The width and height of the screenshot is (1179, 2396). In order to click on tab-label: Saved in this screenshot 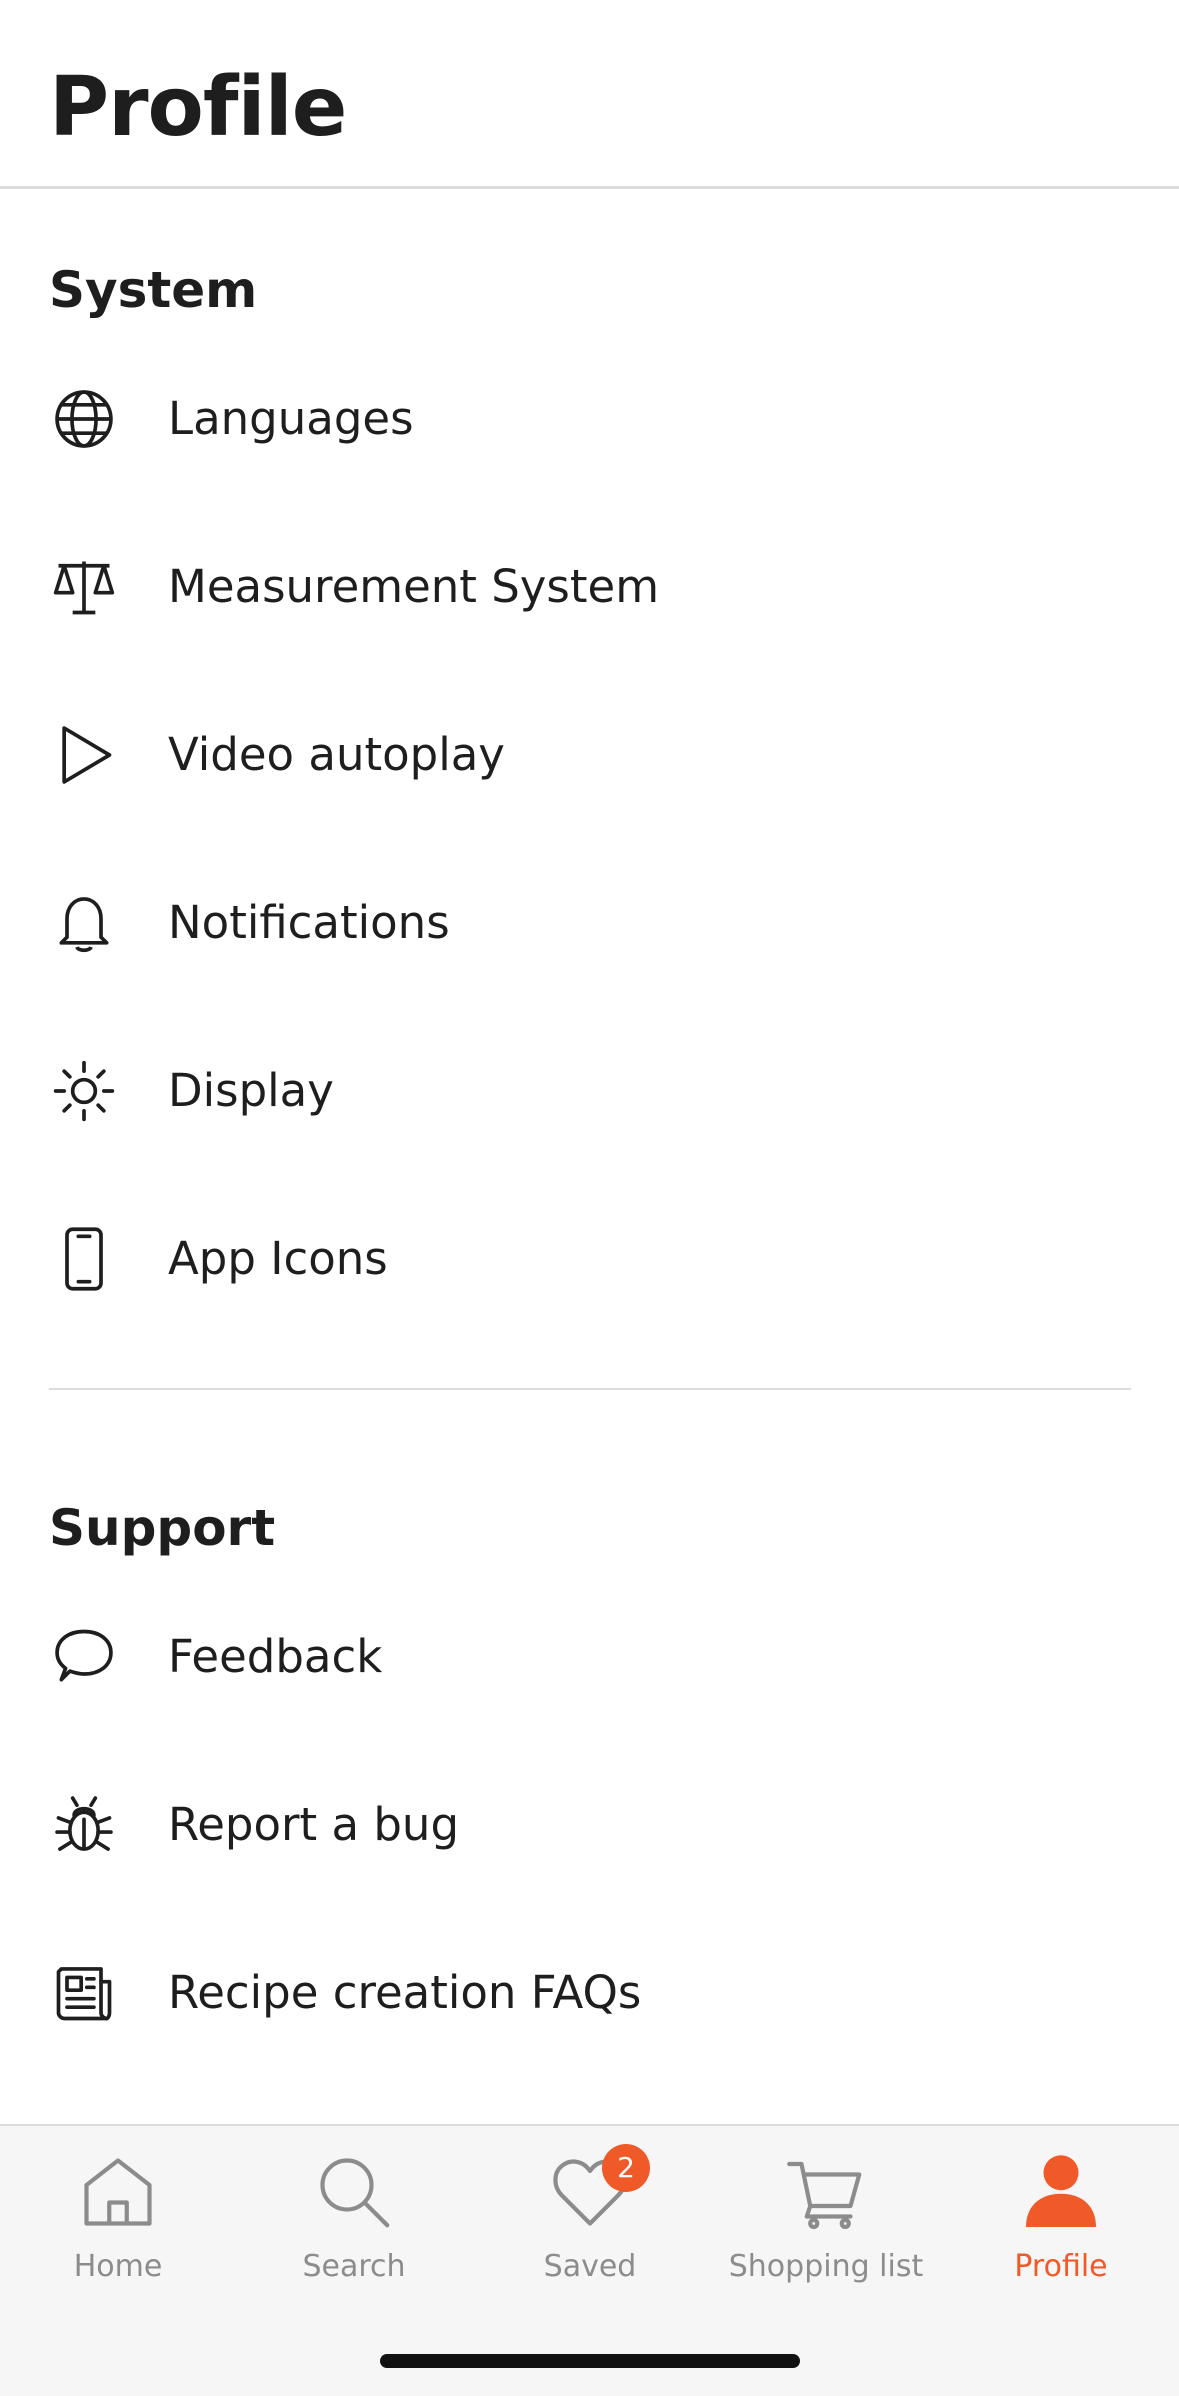, I will do `click(590, 2266)`.